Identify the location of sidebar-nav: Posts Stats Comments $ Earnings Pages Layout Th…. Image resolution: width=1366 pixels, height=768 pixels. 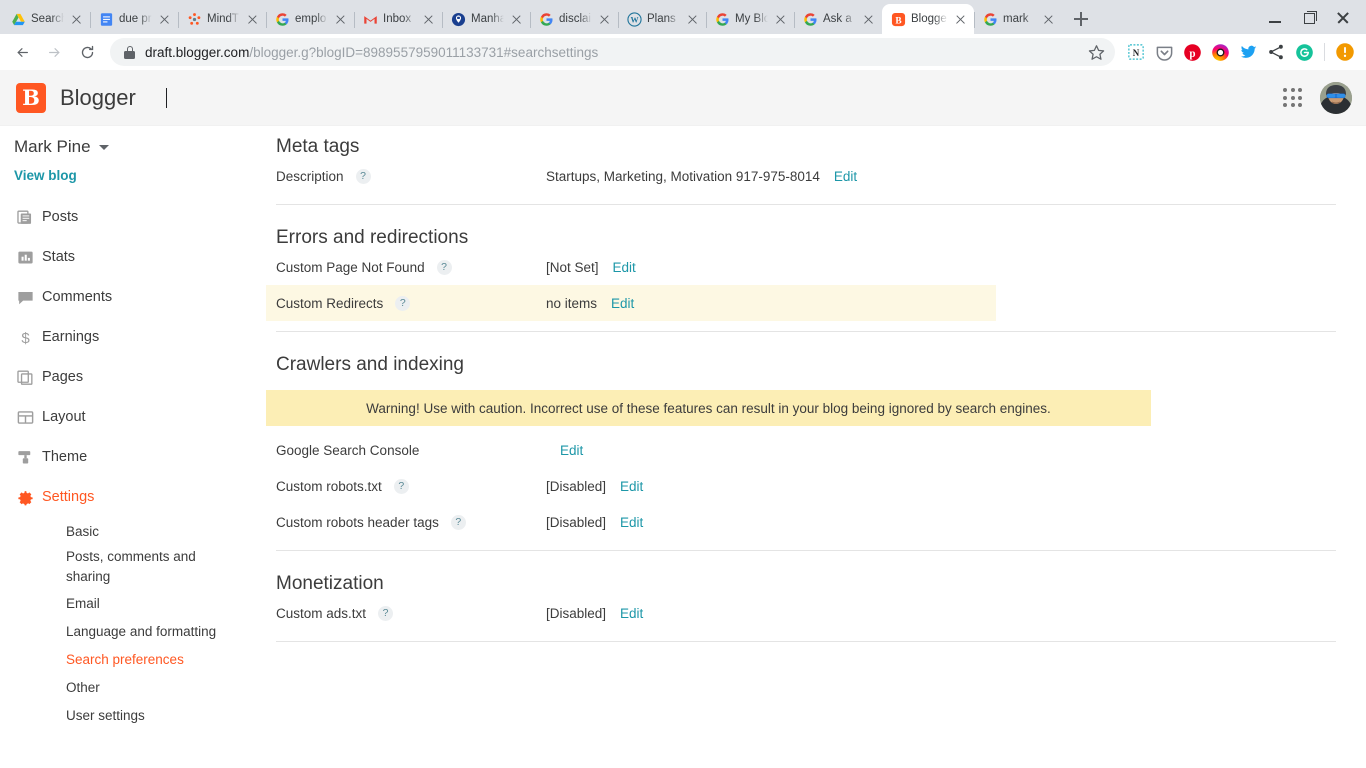
(128, 357).